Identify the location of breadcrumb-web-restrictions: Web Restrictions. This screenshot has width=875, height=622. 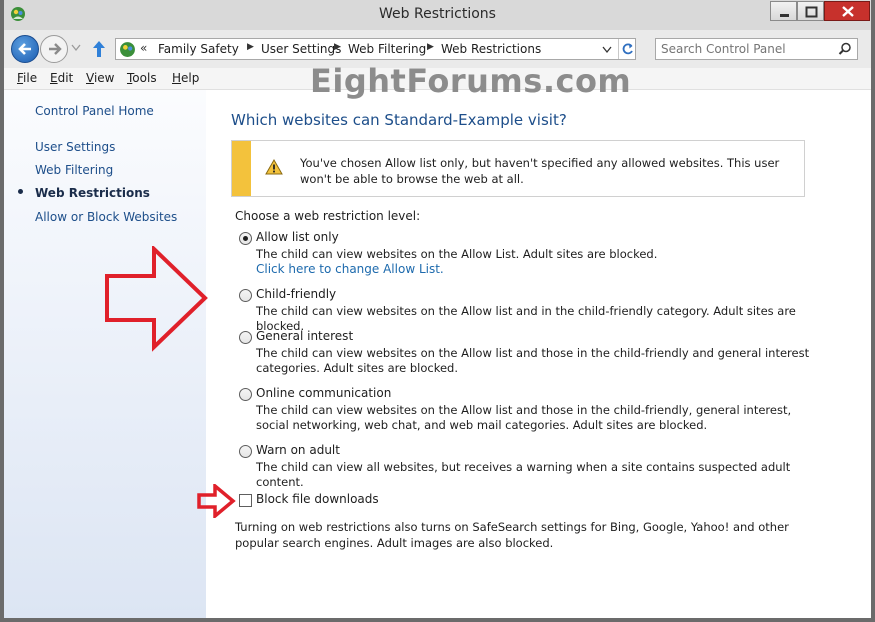
(491, 49).